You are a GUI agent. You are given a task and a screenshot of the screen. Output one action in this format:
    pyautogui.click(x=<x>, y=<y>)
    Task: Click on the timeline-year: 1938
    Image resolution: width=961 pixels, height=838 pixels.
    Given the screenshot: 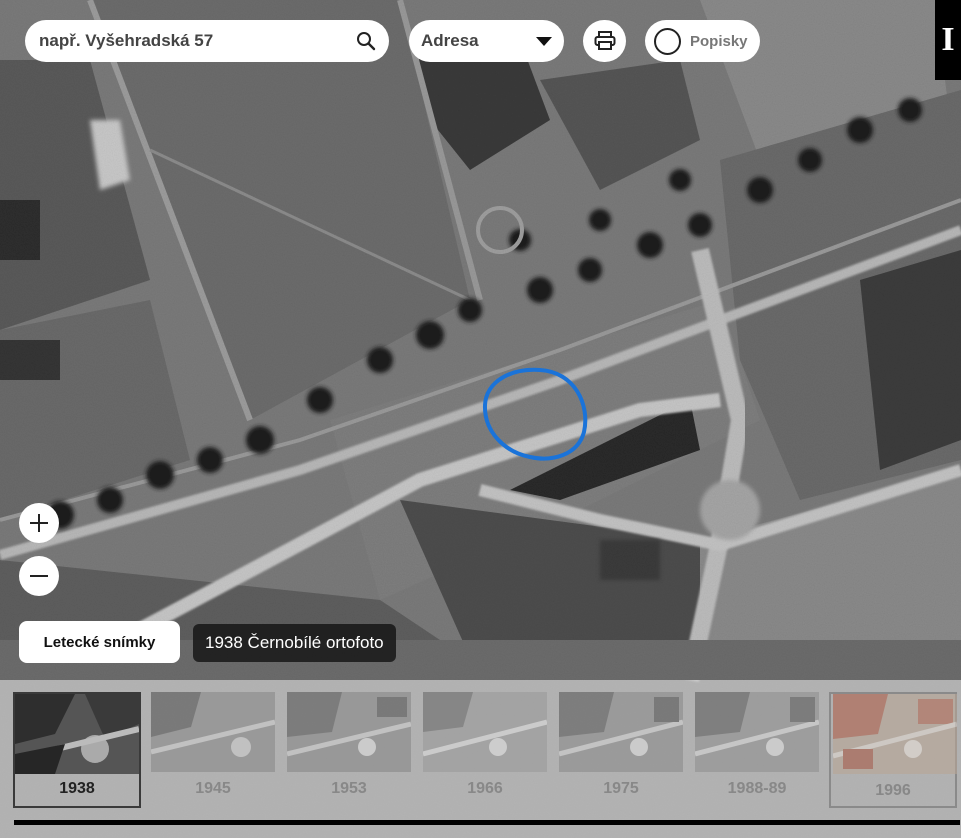 What is the action you would take?
    pyautogui.click(x=77, y=788)
    